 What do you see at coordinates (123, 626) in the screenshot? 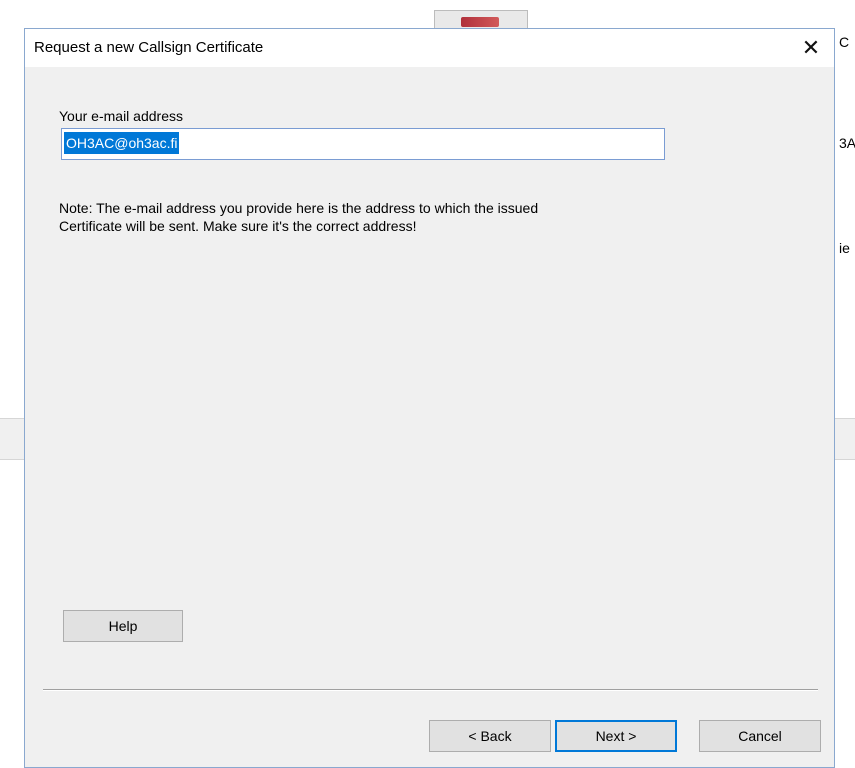
I see `help-button: Help` at bounding box center [123, 626].